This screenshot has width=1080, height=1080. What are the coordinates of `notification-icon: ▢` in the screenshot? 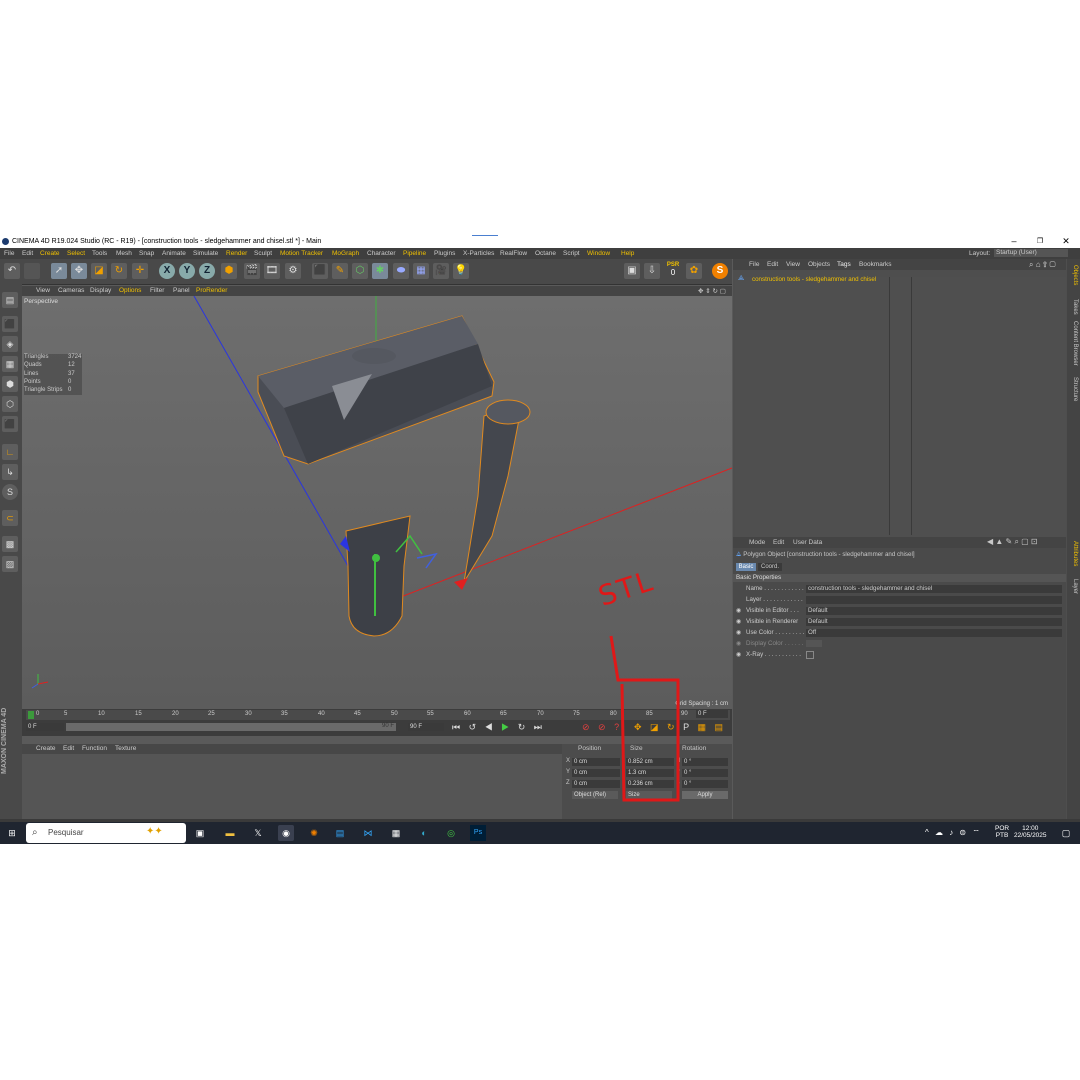 It's located at (1066, 833).